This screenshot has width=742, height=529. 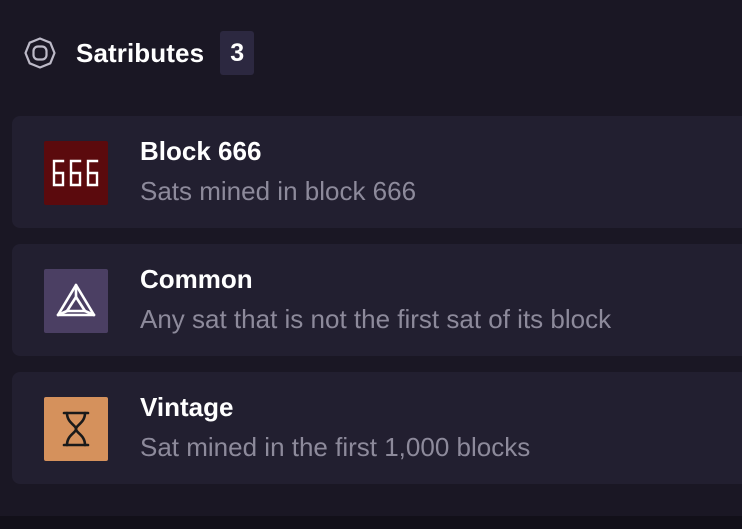 I want to click on hourglass-icon, so click(x=76, y=429).